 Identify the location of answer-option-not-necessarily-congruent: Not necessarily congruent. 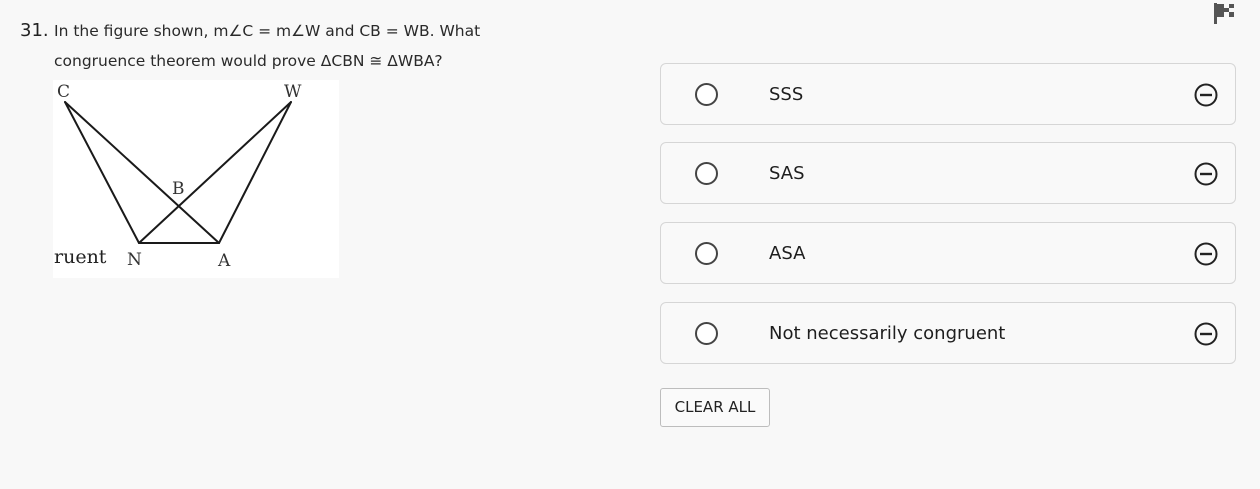
(948, 333).